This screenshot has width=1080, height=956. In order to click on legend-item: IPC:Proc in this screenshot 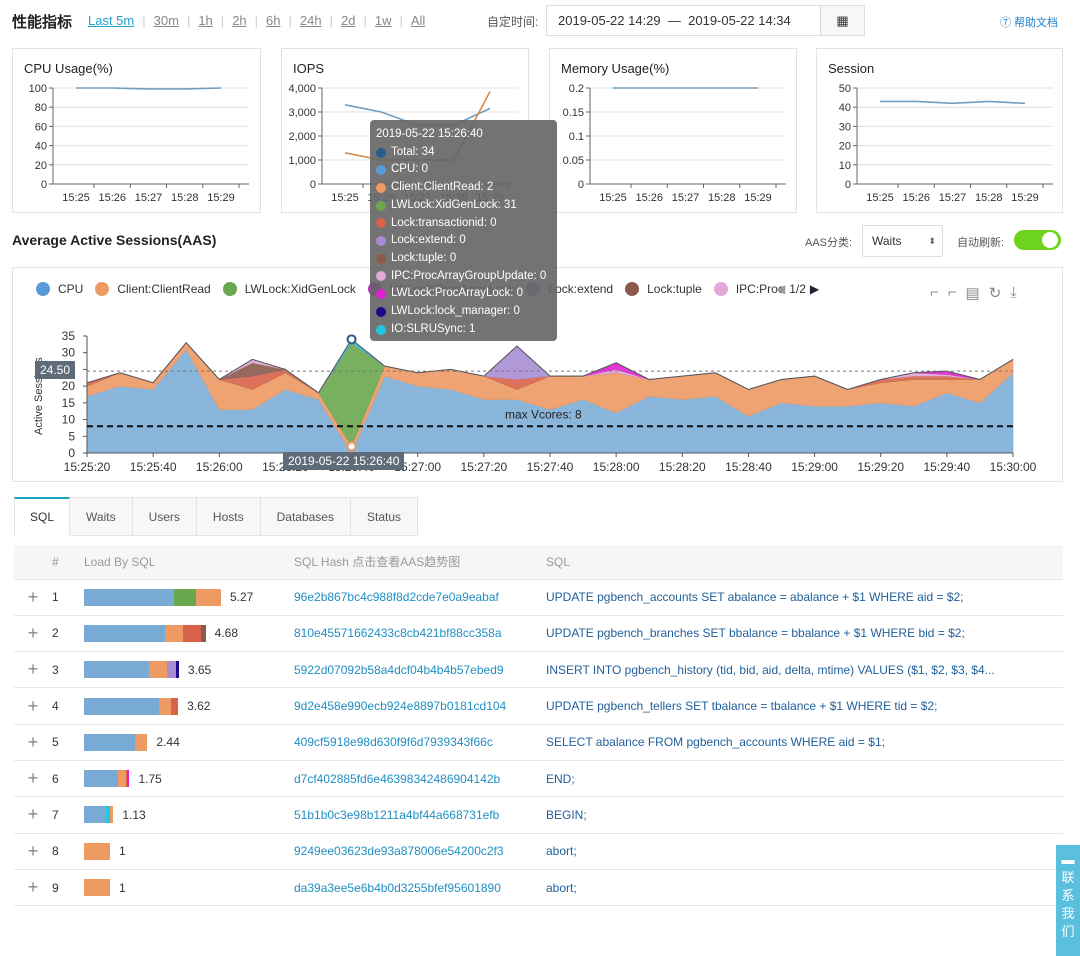, I will do `click(748, 289)`.